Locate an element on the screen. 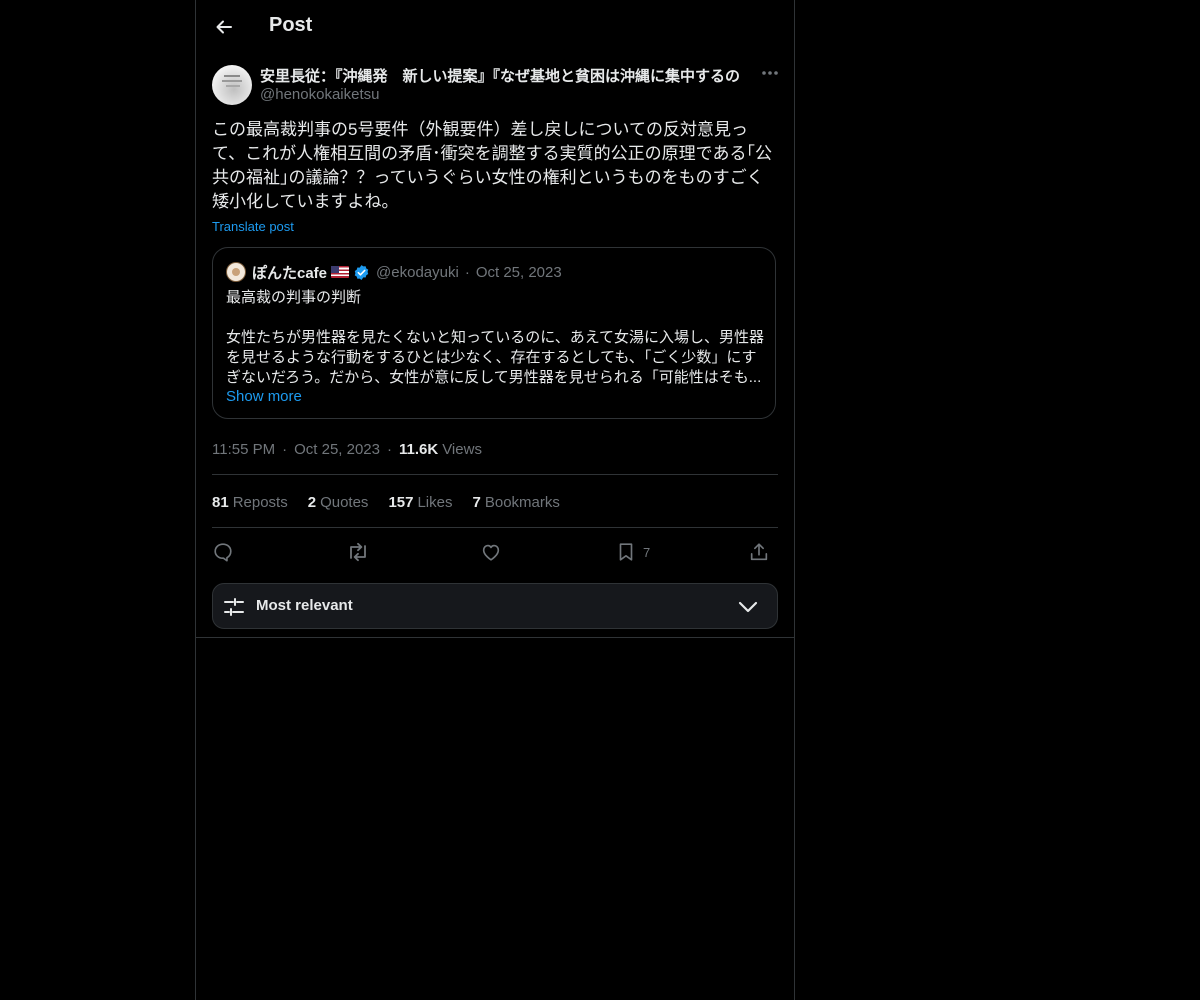  bookmarks-stat: 7 Bookmarks is located at coordinates (516, 502).